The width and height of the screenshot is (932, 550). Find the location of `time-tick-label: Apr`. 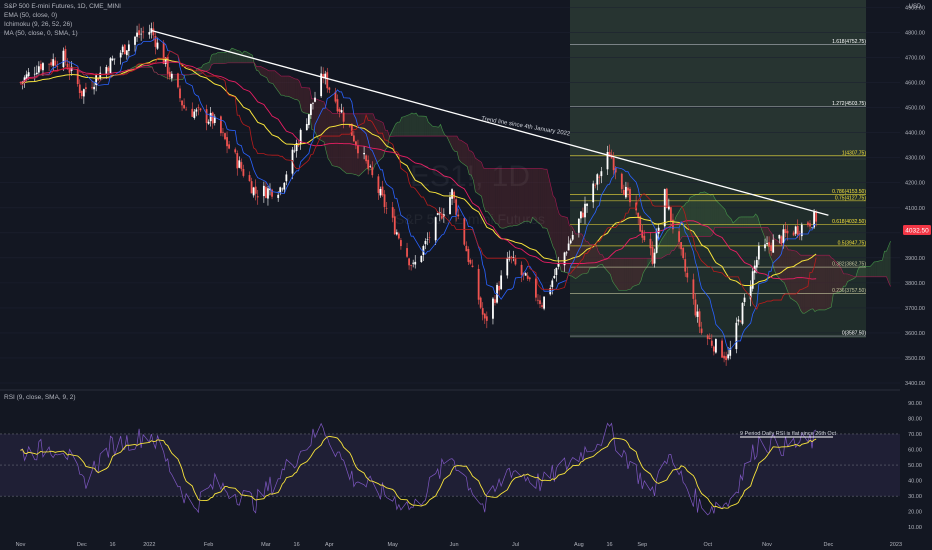

time-tick-label: Apr is located at coordinates (329, 545).